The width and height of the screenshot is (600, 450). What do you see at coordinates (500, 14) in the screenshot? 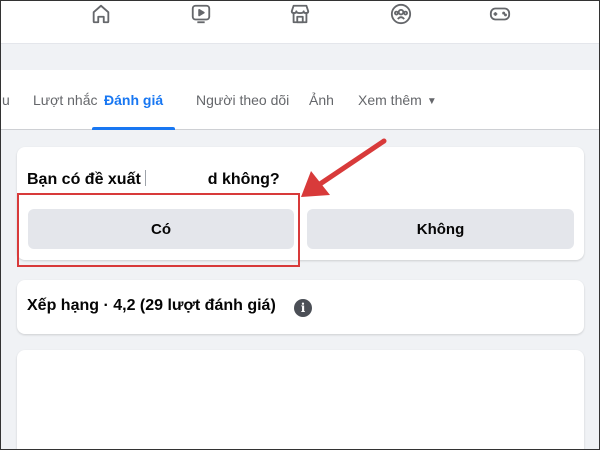
I see `gaming-icon` at bounding box center [500, 14].